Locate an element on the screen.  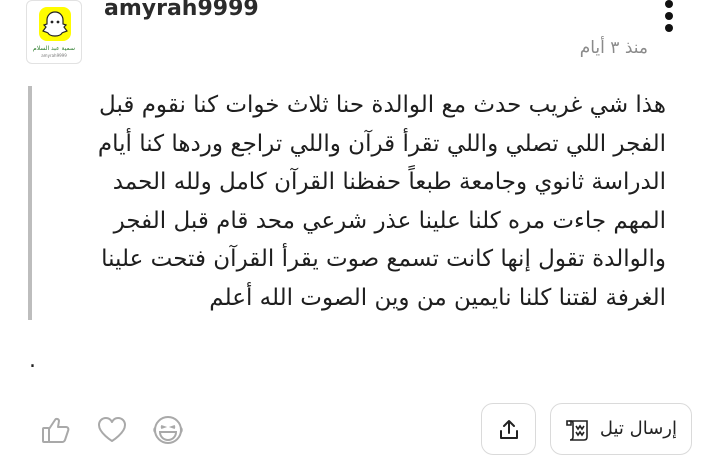
send-tale-label: إرسال تيل is located at coordinates (638, 428).